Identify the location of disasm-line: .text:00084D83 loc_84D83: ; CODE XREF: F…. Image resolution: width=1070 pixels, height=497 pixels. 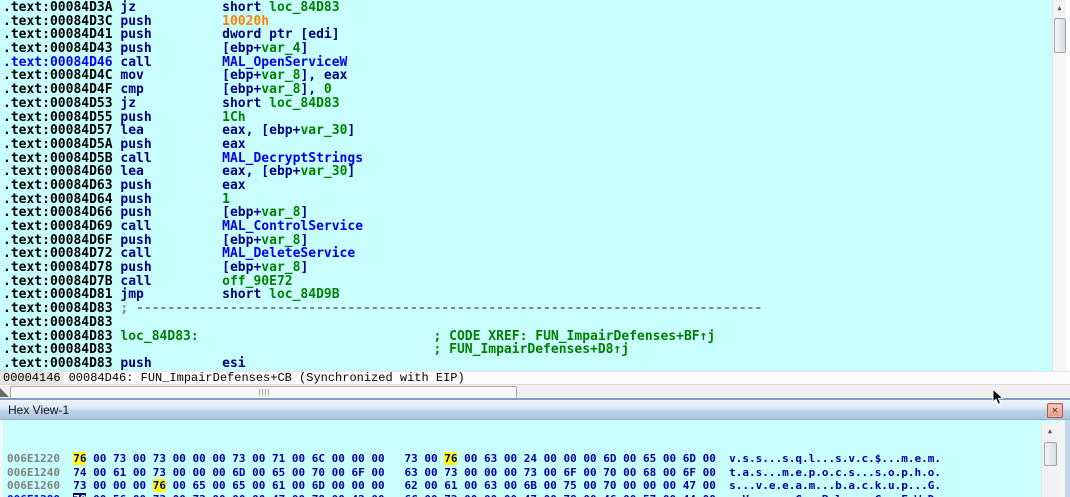
(528, 336).